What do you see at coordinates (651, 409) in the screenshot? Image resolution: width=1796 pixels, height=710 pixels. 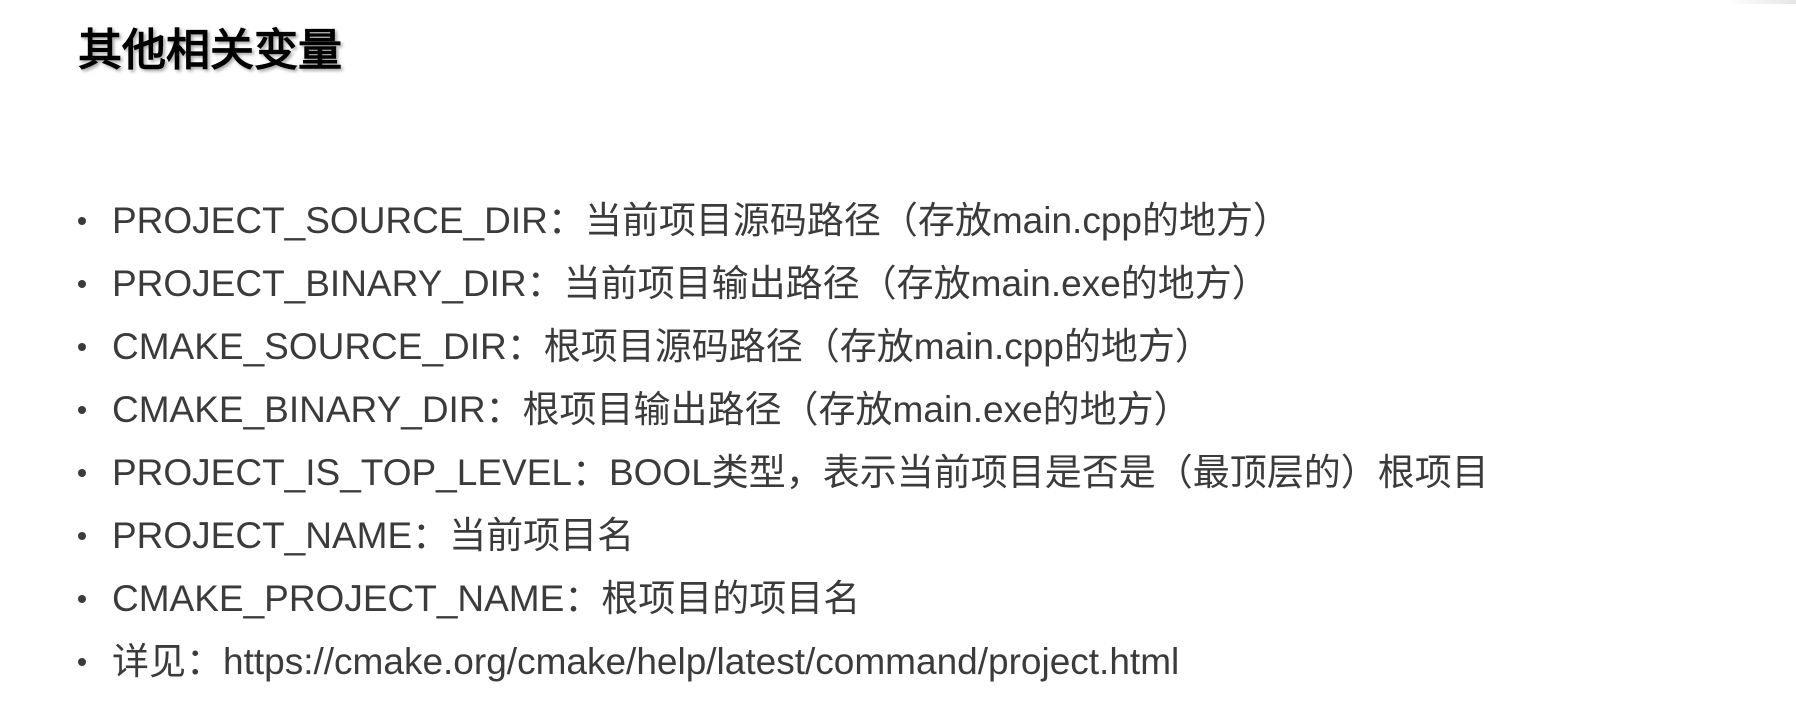 I see `list-item-text: CMAKE_BINARY_DIR：根项目输出路径（存放main.exe的地方）` at bounding box center [651, 409].